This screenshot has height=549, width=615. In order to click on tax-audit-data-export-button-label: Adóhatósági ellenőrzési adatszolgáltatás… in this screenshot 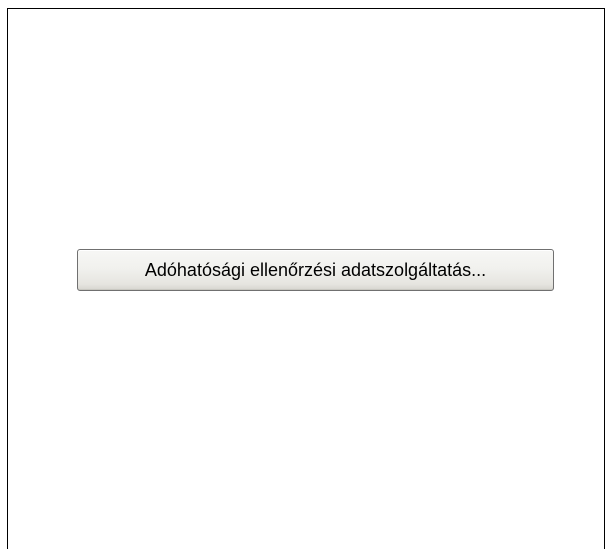, I will do `click(315, 269)`.